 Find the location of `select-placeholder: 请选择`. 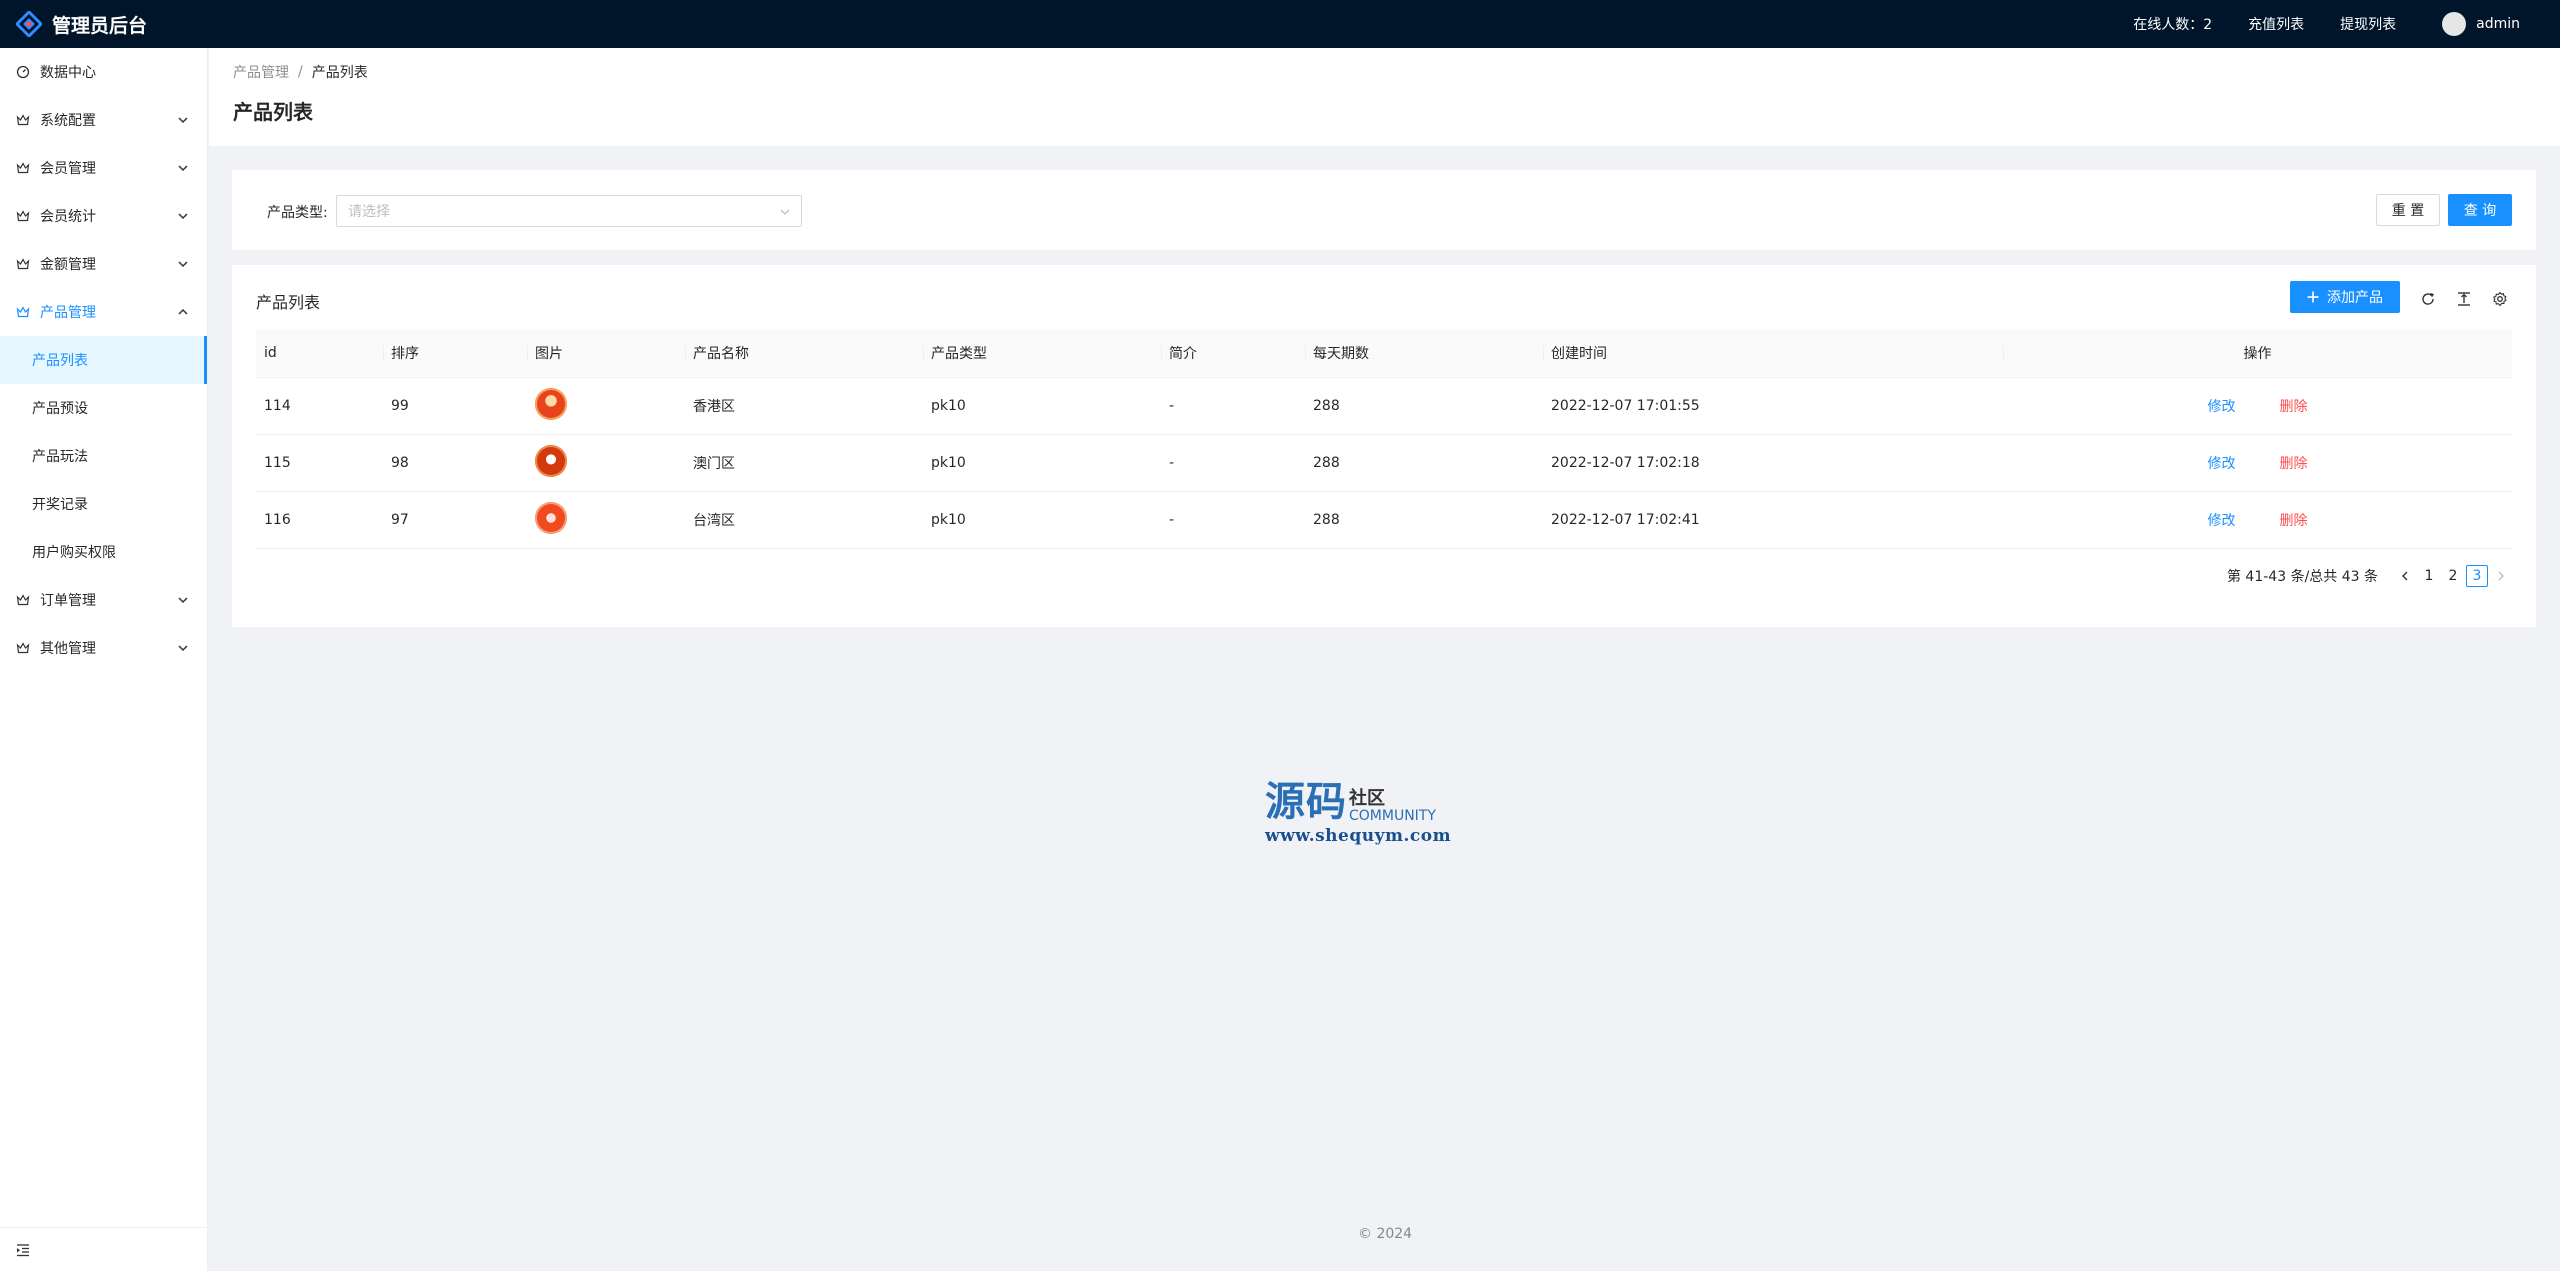

select-placeholder: 请选择 is located at coordinates (369, 212).